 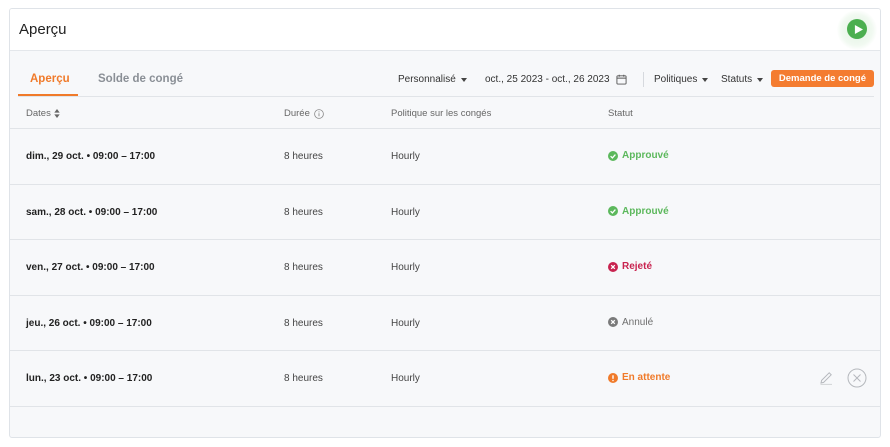 I want to click on column-status-label: Statut, so click(x=620, y=113).